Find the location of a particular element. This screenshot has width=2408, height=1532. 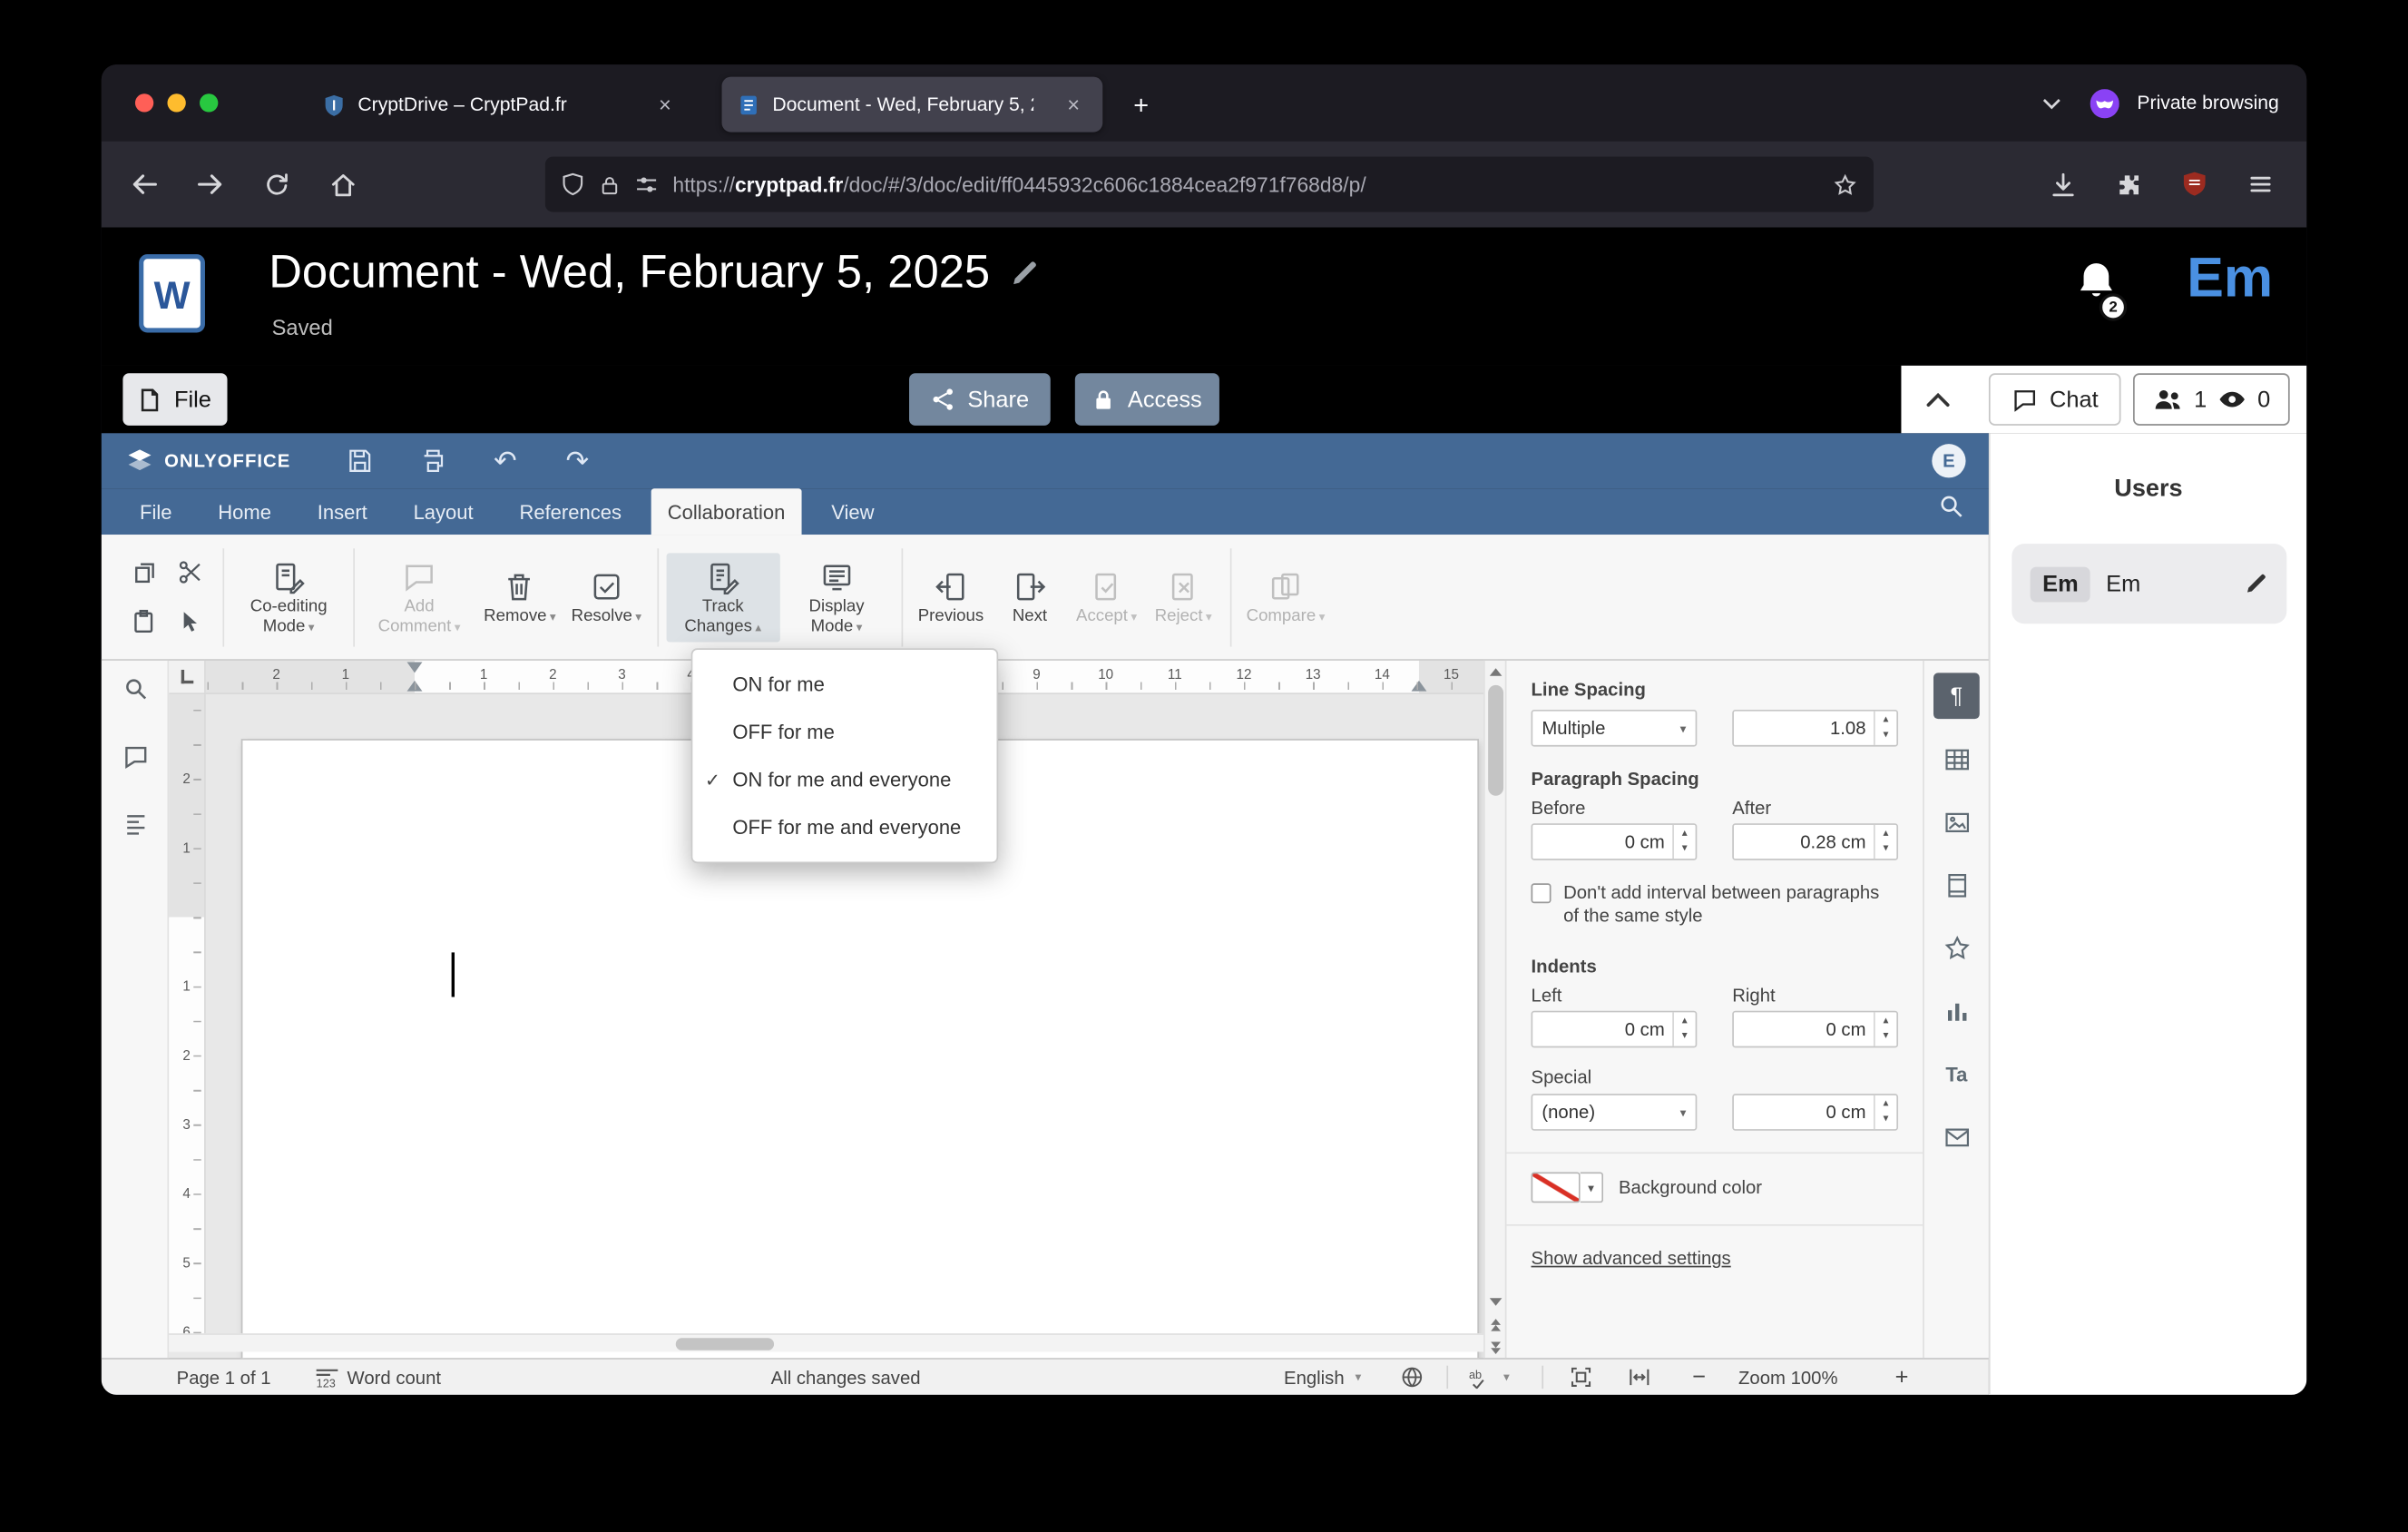

previous-change-button: Previous is located at coordinates (951, 596).